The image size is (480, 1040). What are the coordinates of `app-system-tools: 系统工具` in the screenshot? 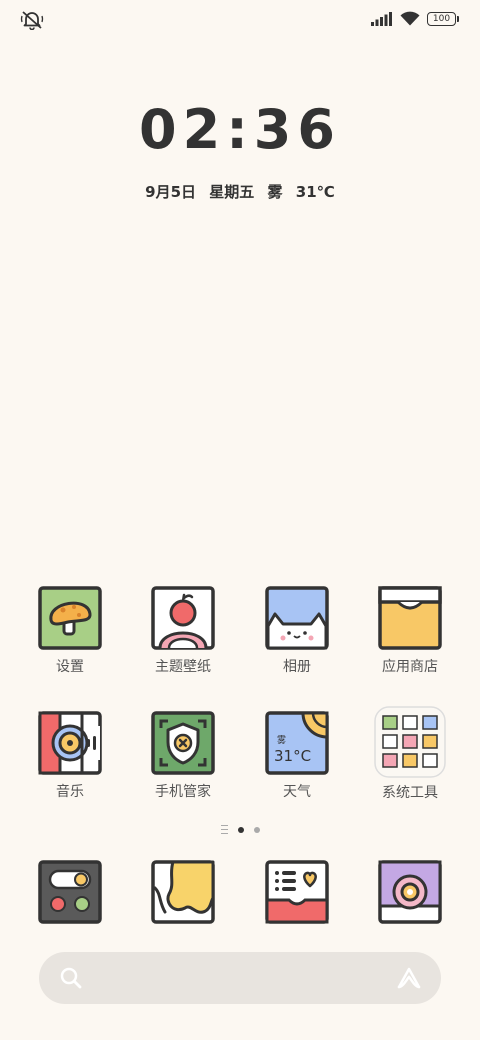 It's located at (410, 754).